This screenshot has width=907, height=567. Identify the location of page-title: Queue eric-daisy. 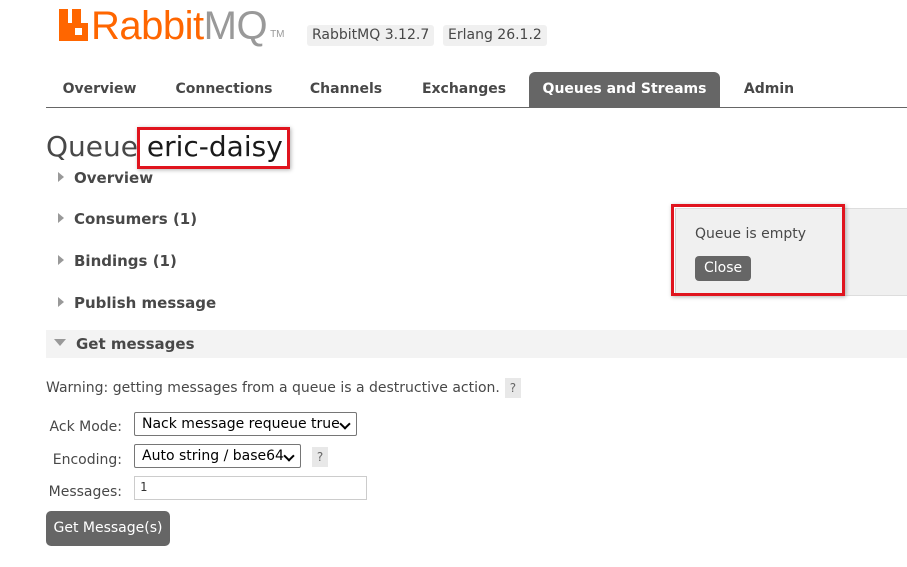
(164, 147).